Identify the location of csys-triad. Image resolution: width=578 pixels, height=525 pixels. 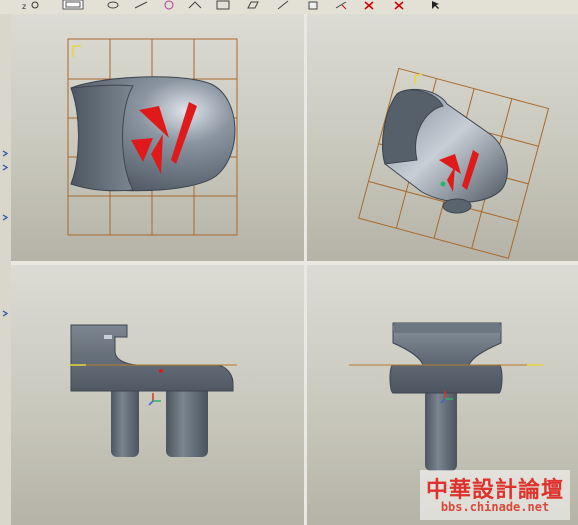
(154, 399).